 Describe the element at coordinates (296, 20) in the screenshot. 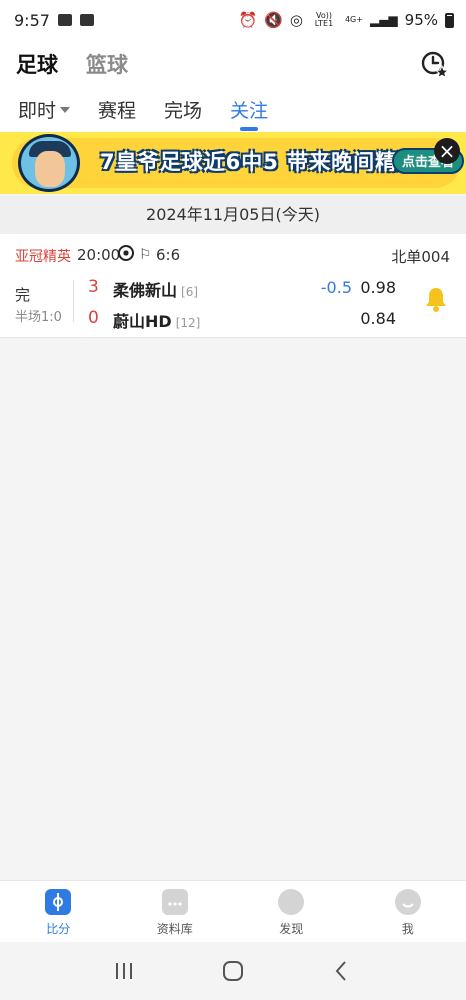

I see `hotspot-icon: ◎` at that location.